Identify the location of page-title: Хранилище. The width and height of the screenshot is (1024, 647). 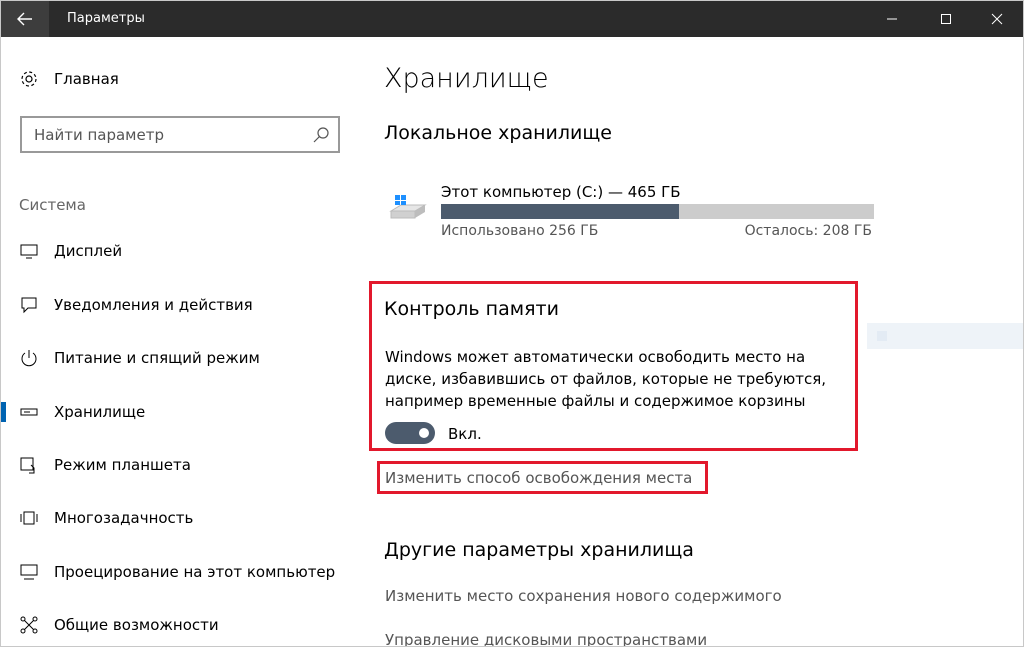
(466, 78).